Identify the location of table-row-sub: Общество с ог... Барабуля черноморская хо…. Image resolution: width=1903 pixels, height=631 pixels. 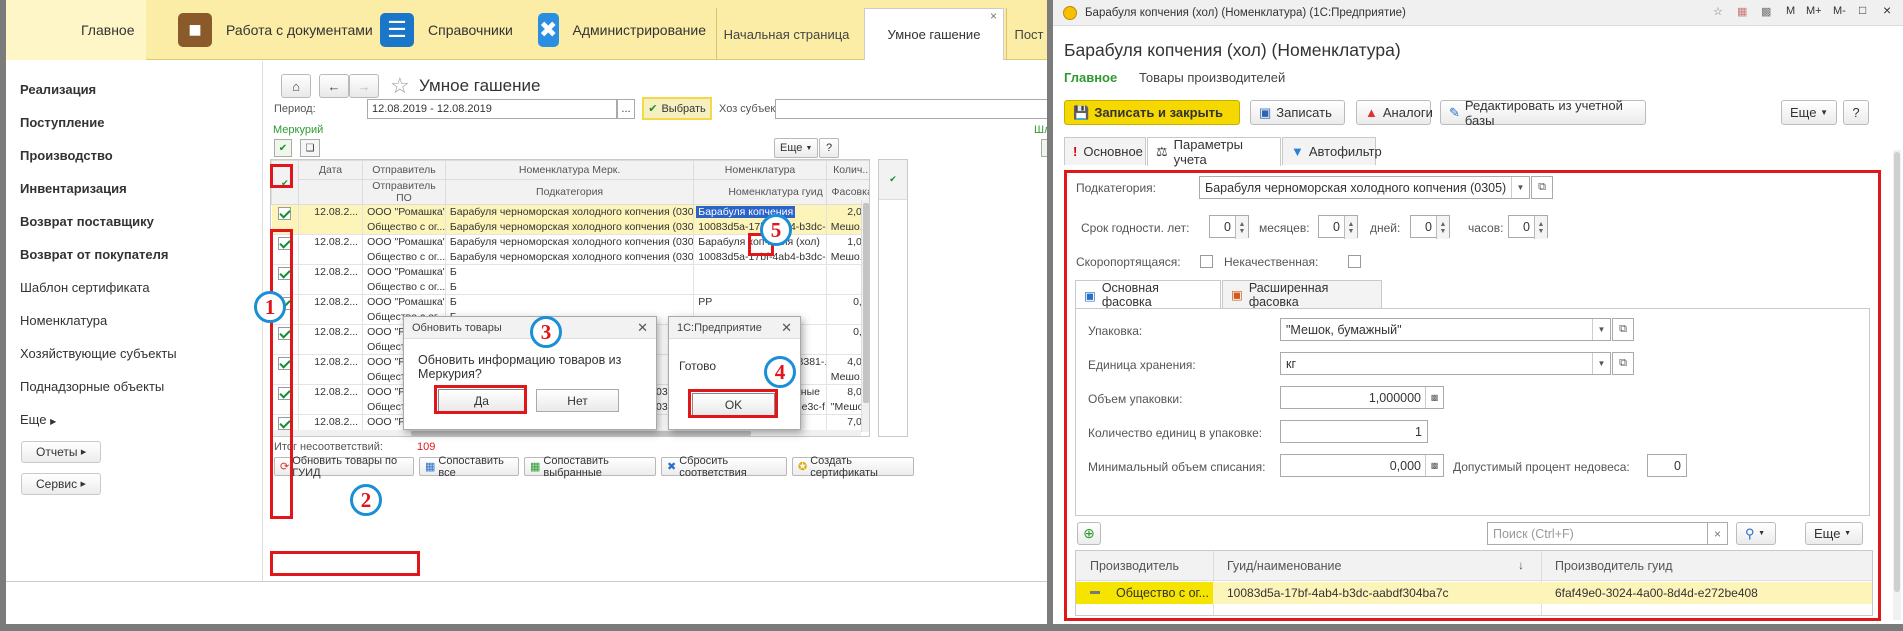
(570, 257).